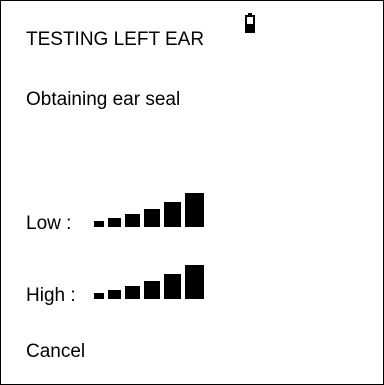 This screenshot has height=385, width=384. What do you see at coordinates (51, 295) in the screenshot?
I see `high-label: High :` at bounding box center [51, 295].